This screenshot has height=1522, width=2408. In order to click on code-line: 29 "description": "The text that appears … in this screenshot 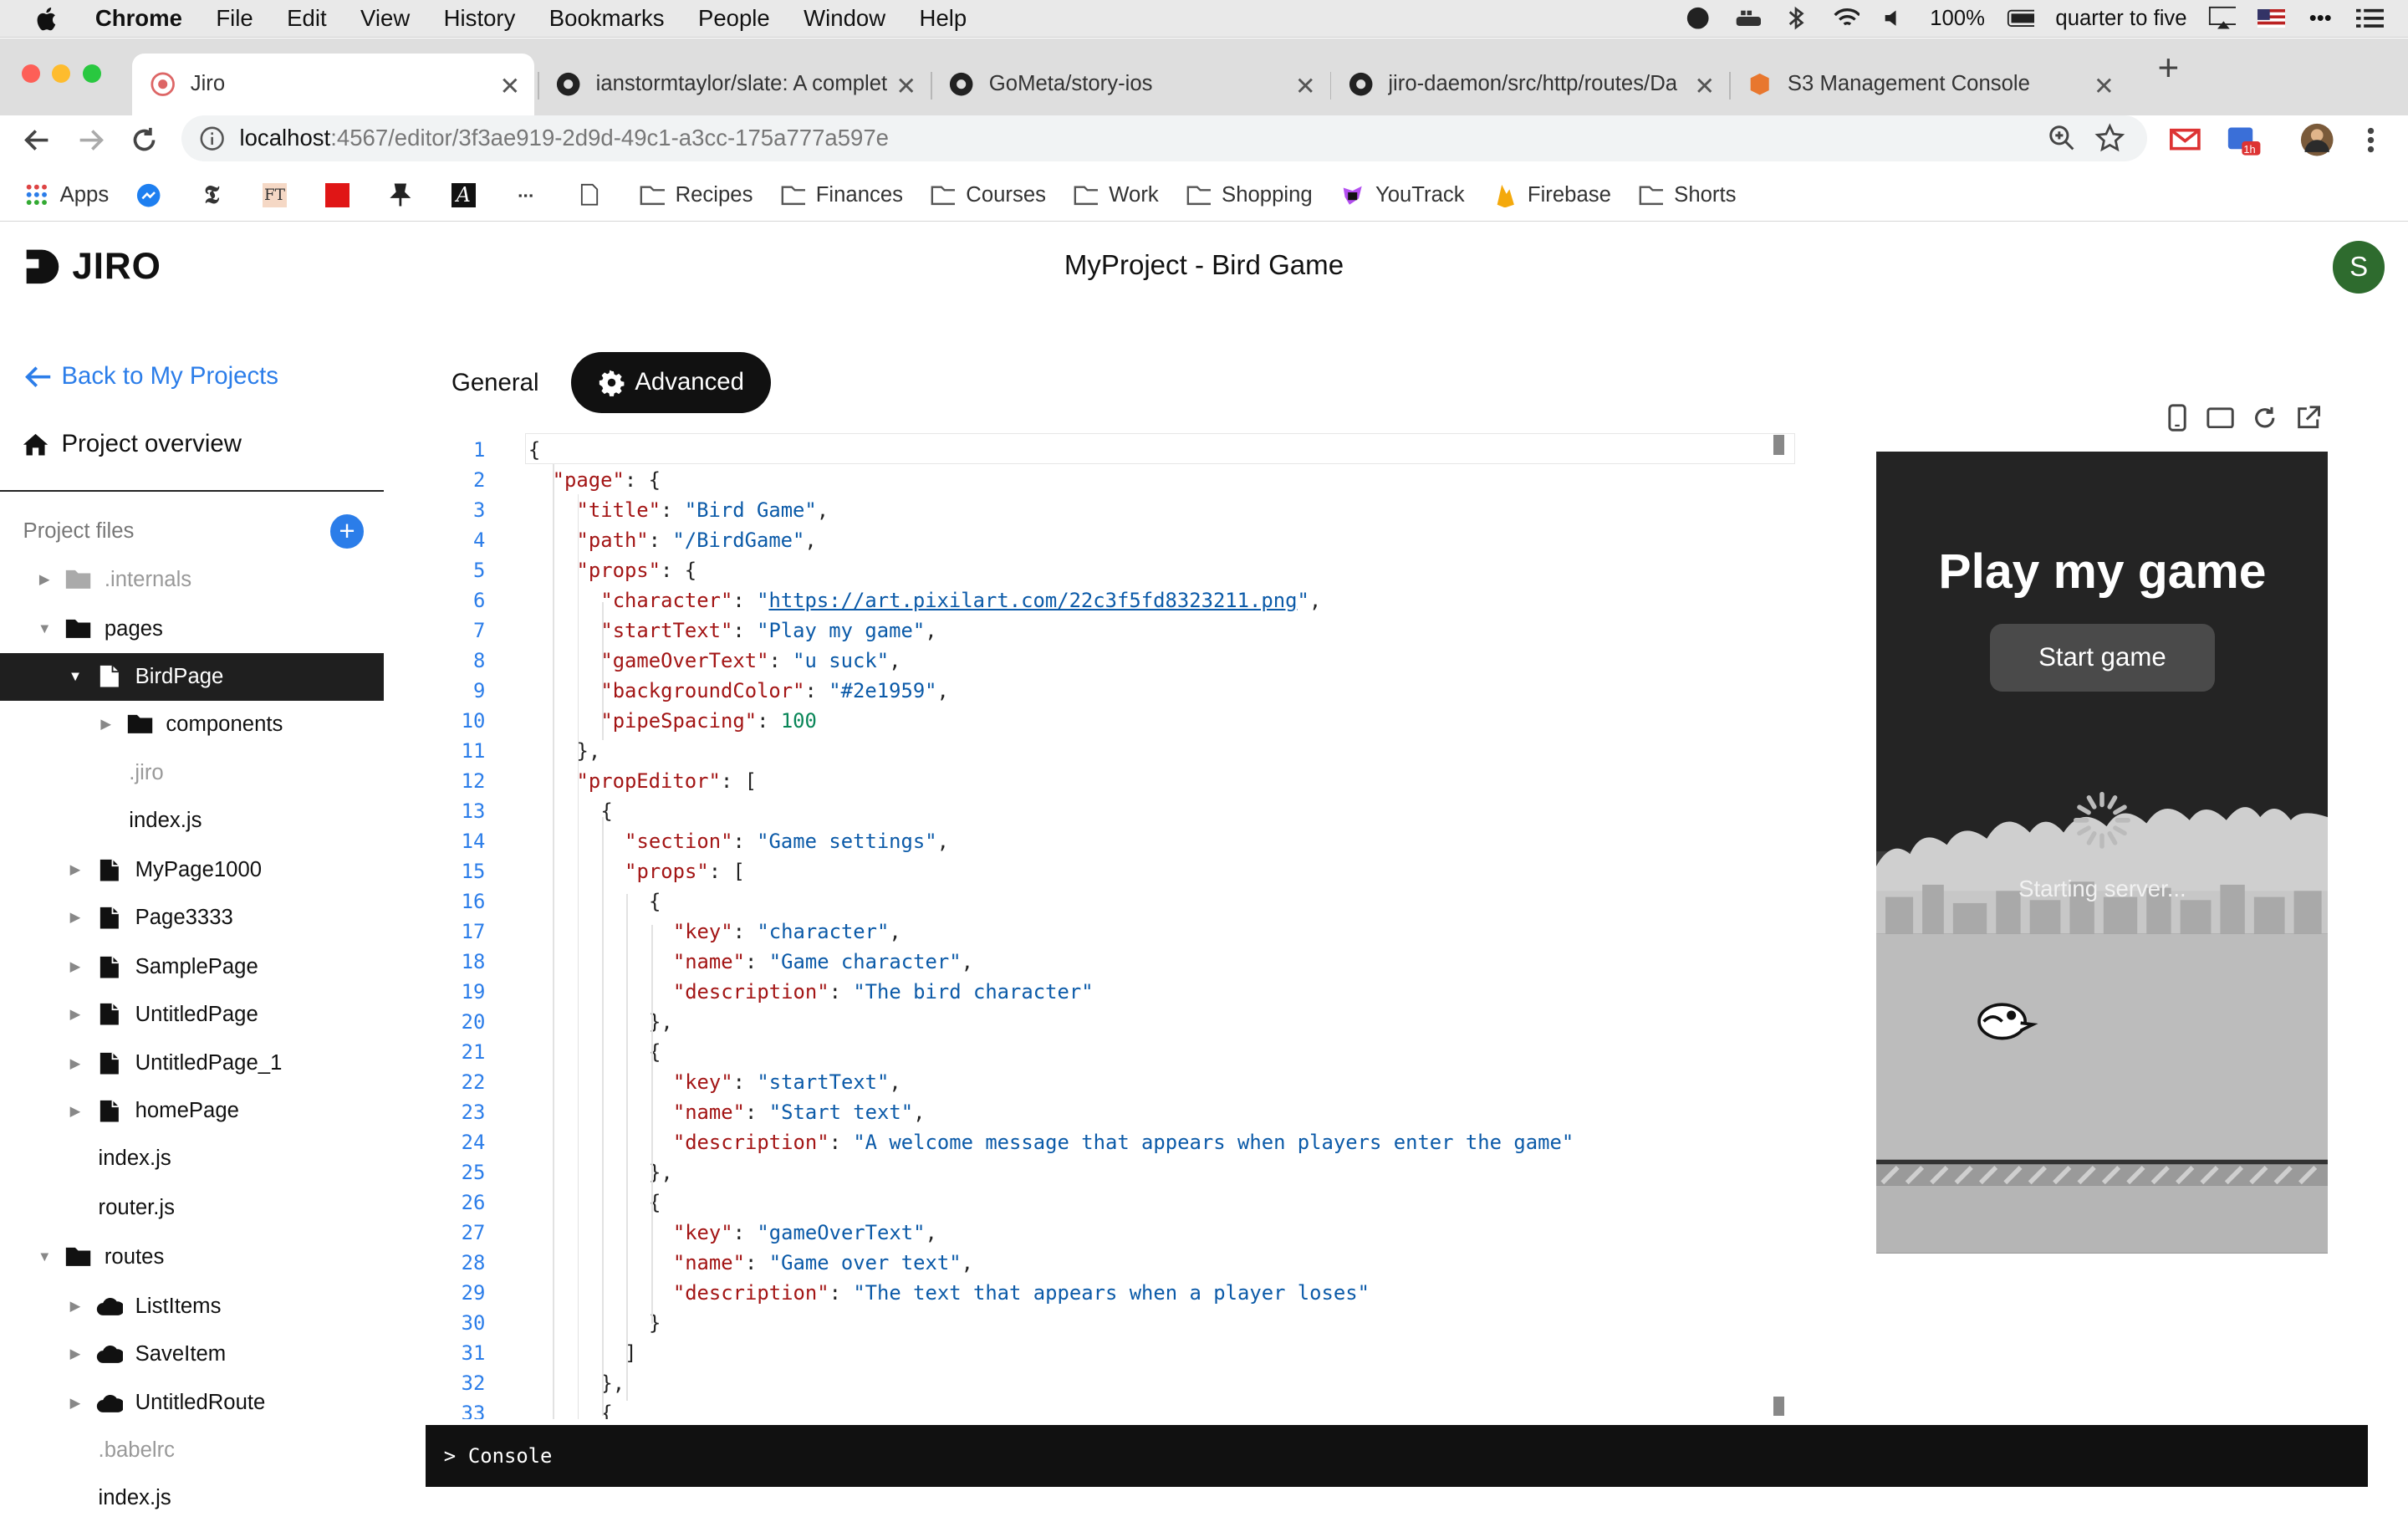, I will do `click(1122, 1293)`.